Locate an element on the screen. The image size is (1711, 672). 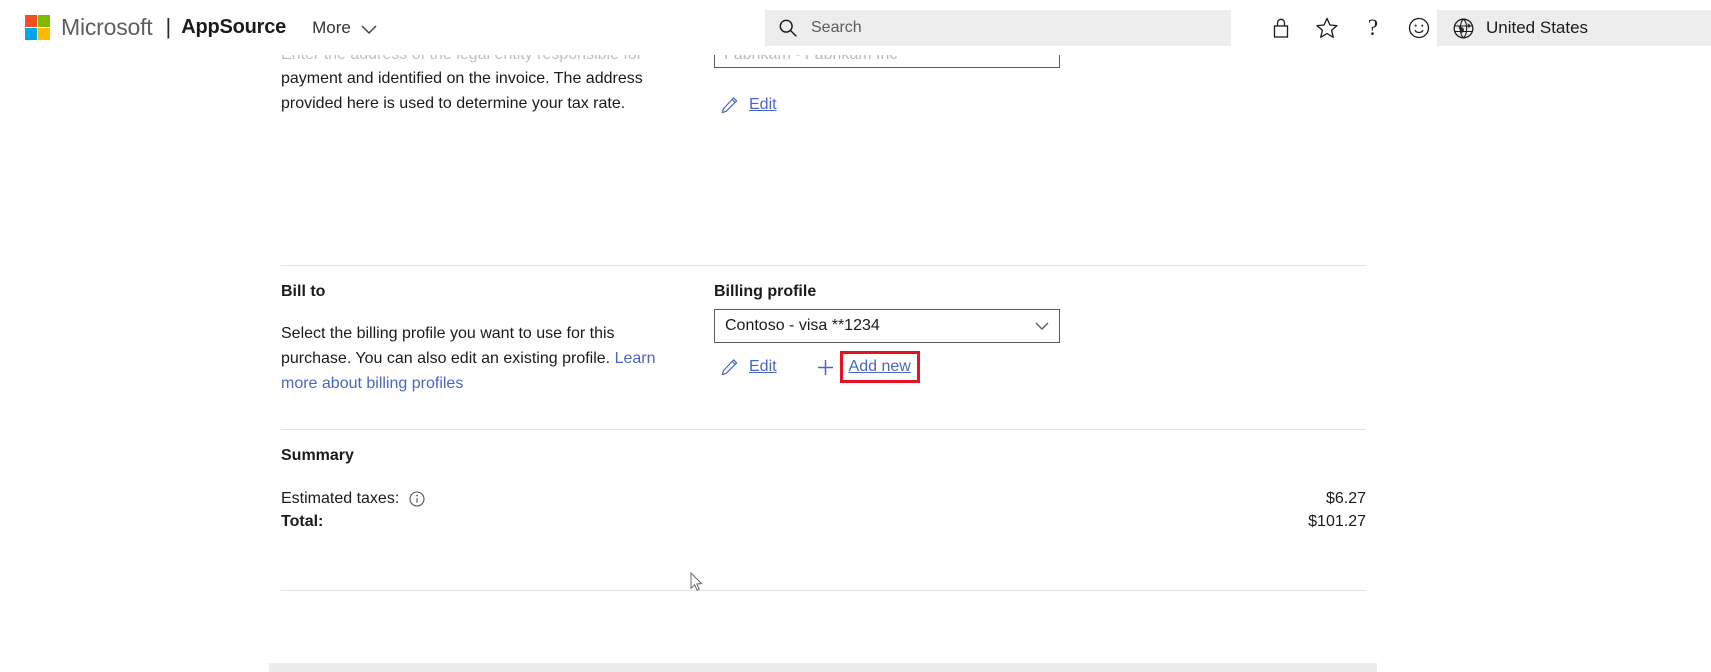
total-value: $101.27 is located at coordinates (1337, 521).